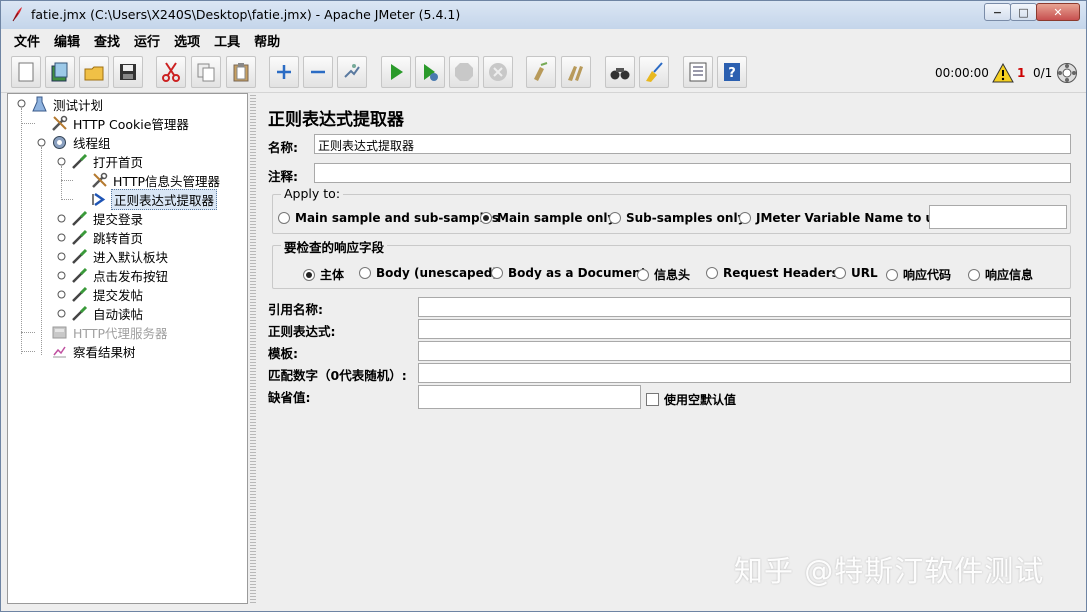 This screenshot has width=1087, height=612. I want to click on reference-name-field, so click(744, 307).